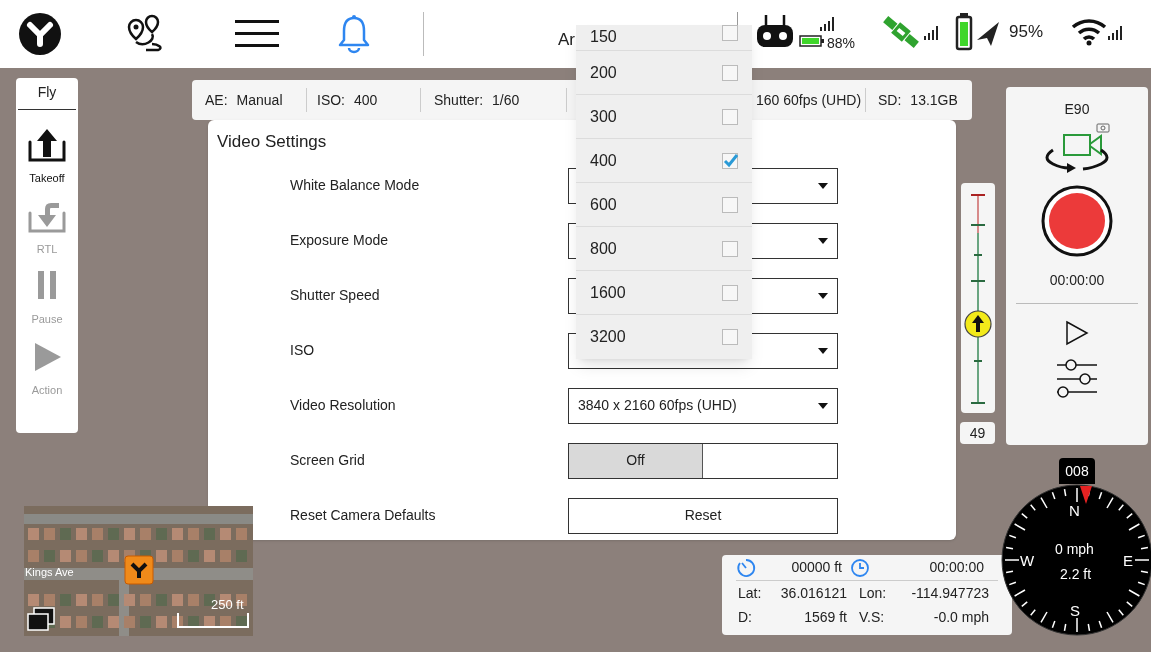 Image resolution: width=1151 pixels, height=652 pixels. Describe the element at coordinates (1077, 221) in the screenshot. I see `record-button` at that location.